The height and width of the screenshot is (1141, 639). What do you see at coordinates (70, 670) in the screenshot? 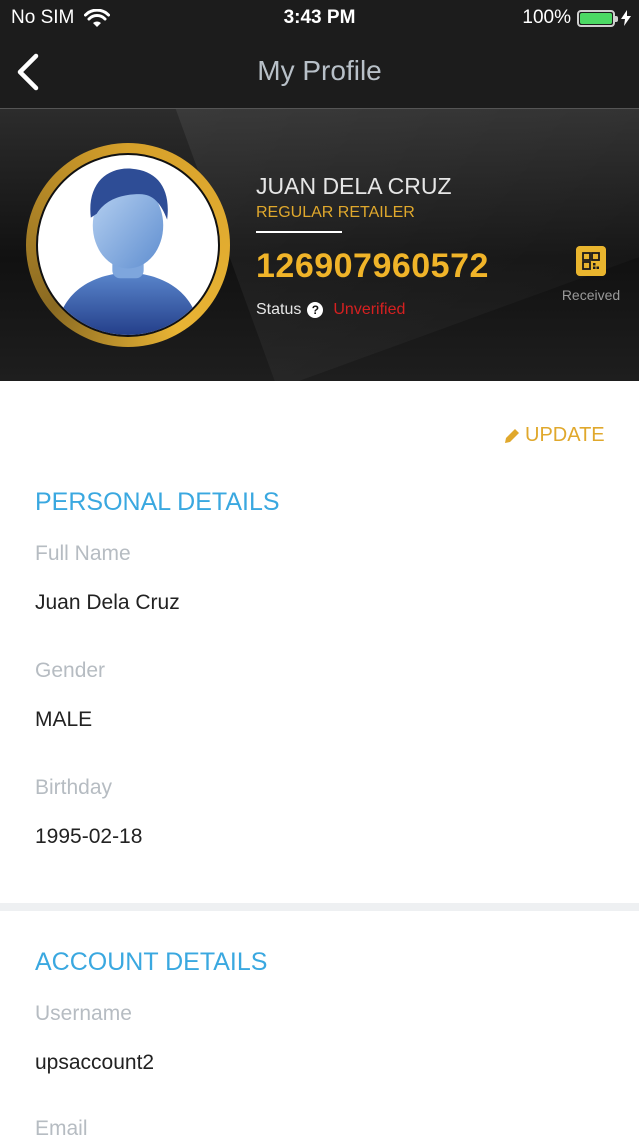
I see `gender-label: Gender` at bounding box center [70, 670].